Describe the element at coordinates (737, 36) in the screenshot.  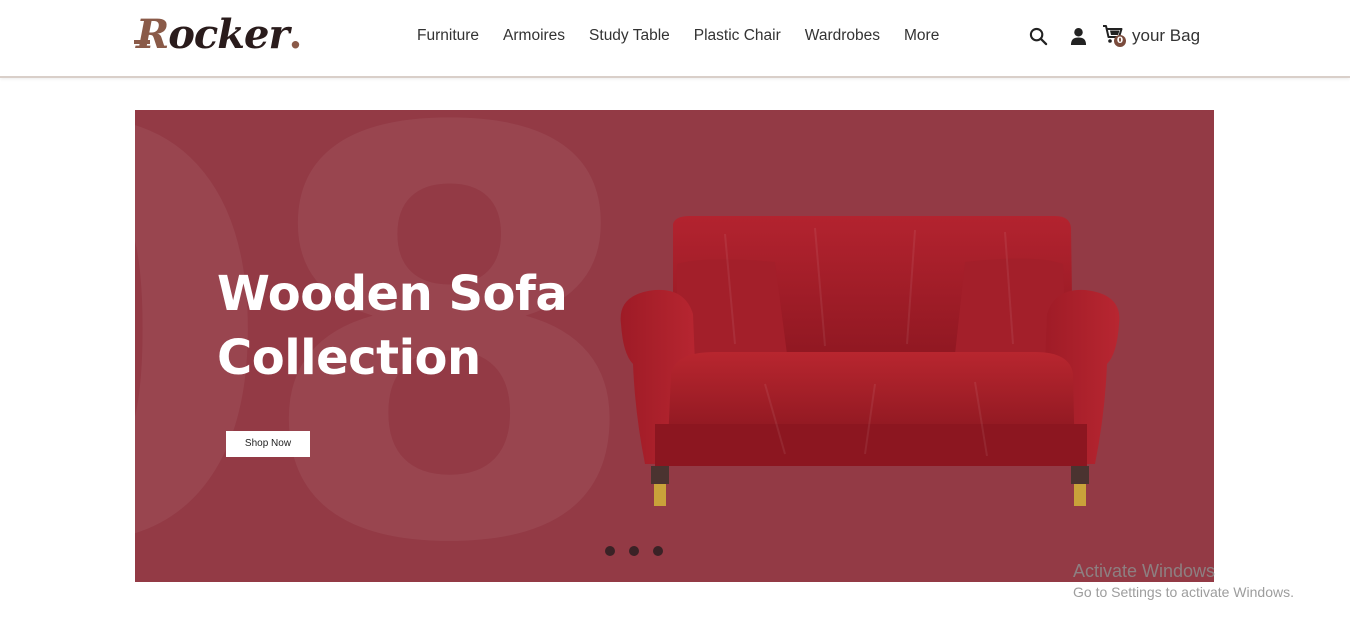
I see `nav-item-plastic-chair: Plastic Chair` at that location.